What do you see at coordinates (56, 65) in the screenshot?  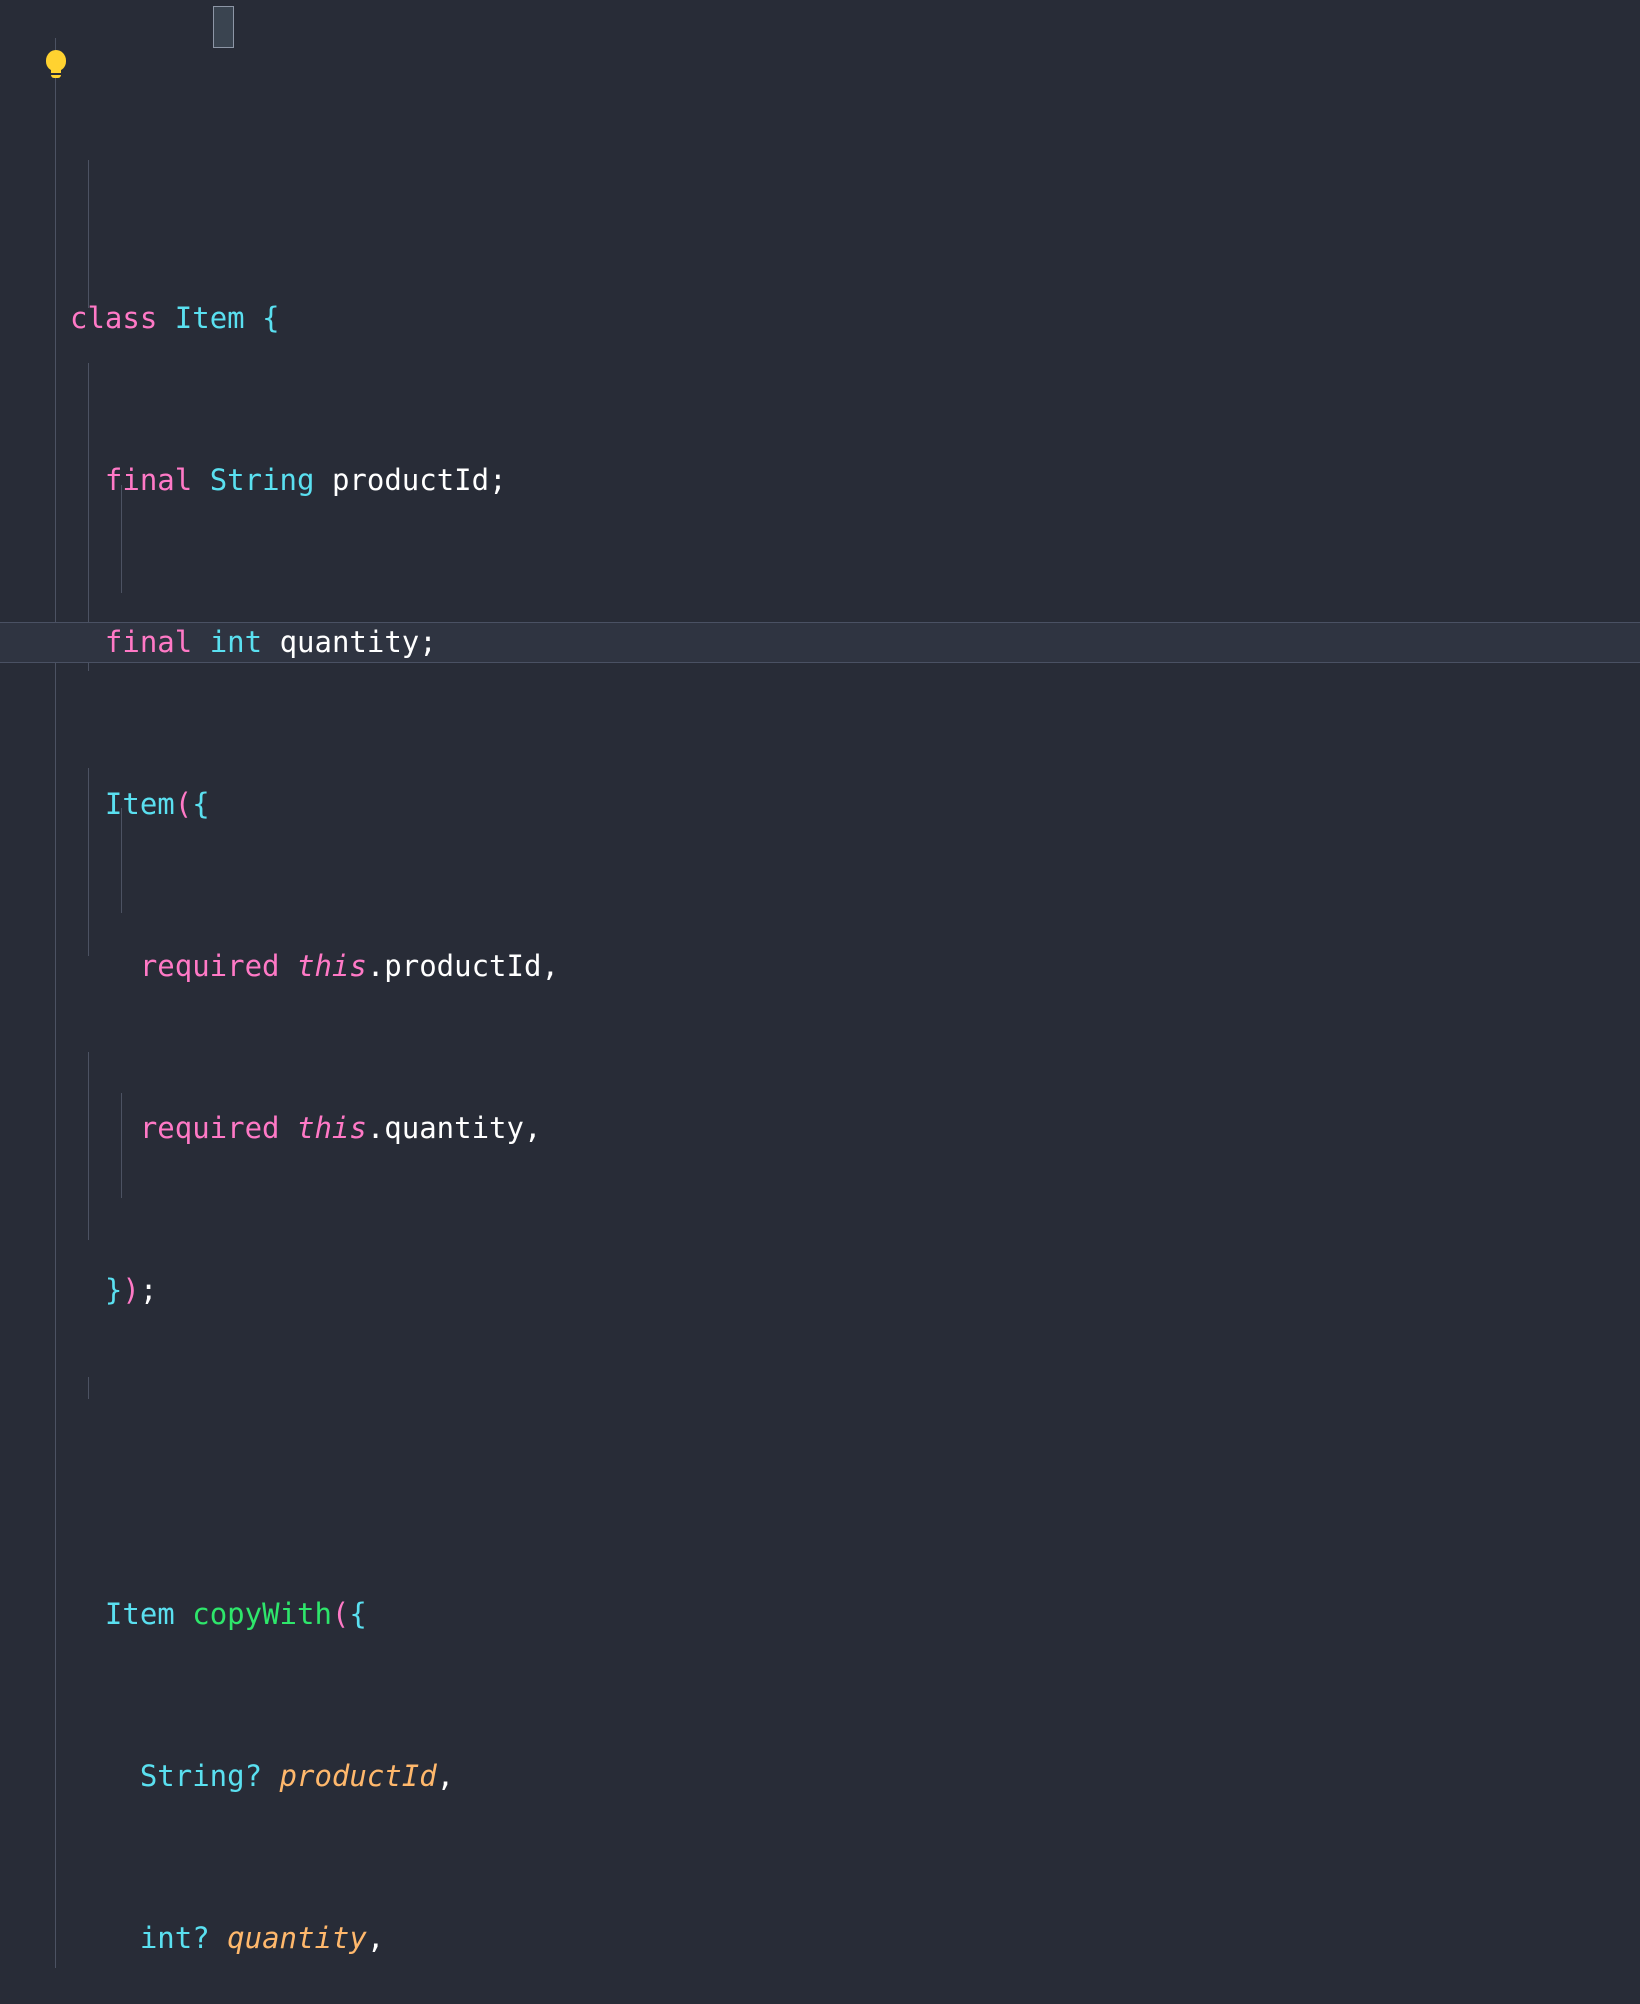 I see `lightbulb-quickfix-icon` at bounding box center [56, 65].